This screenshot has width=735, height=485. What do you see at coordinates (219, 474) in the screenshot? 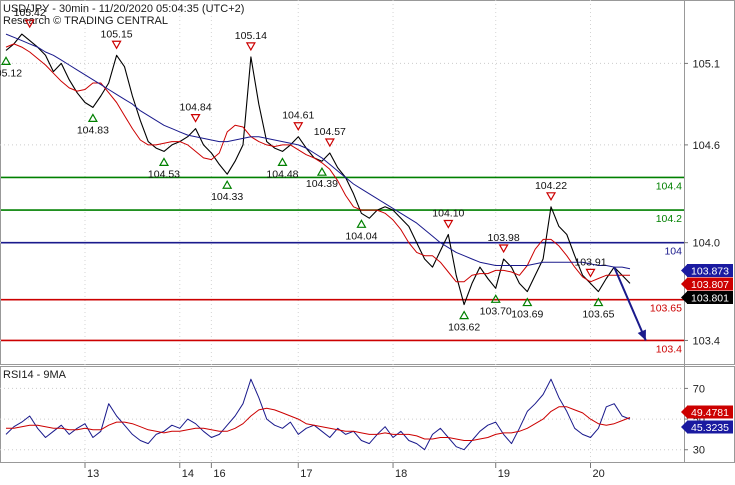
I see `time-axis-tick-label: 16` at bounding box center [219, 474].